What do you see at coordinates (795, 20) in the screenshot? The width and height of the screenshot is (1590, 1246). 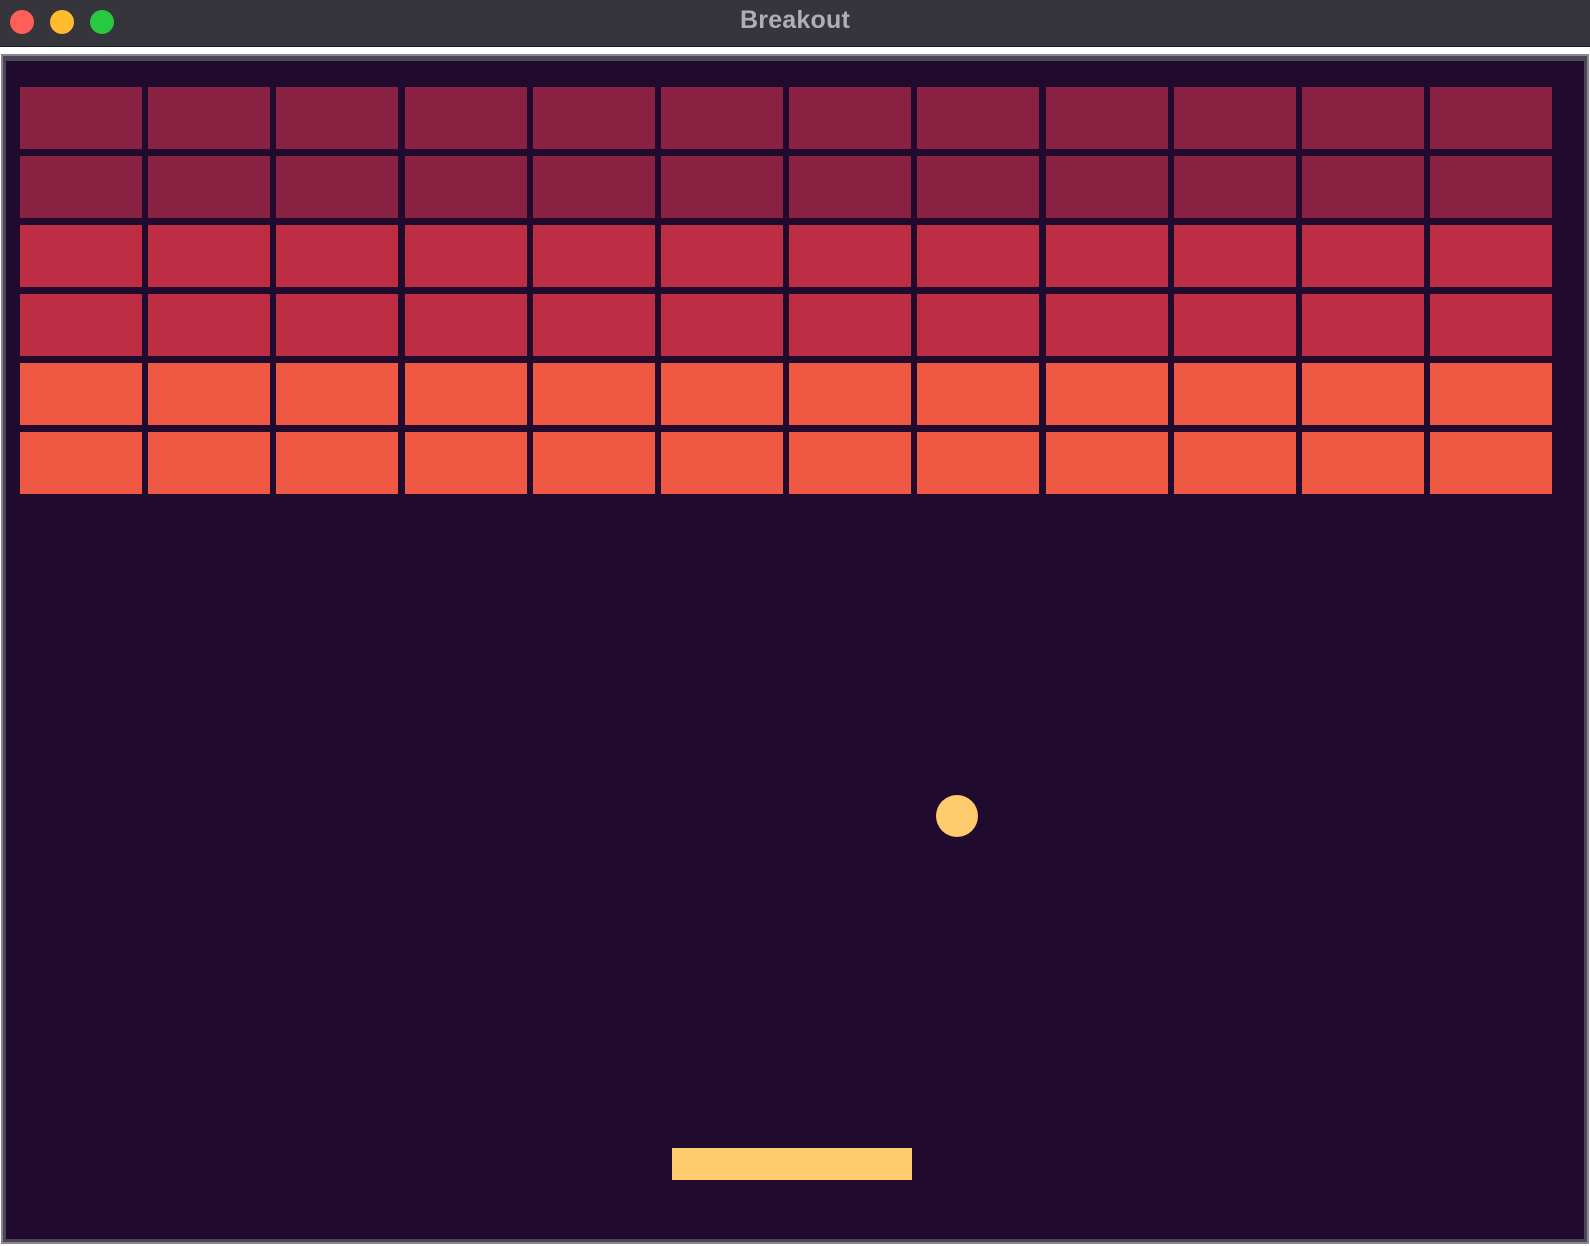 I see `window-title: Breakout` at bounding box center [795, 20].